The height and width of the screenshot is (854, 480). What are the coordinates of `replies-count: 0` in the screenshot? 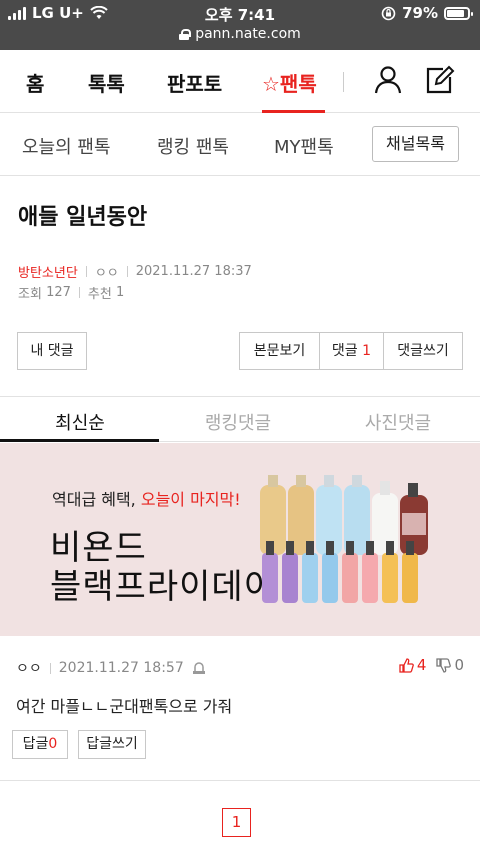 It's located at (53, 744).